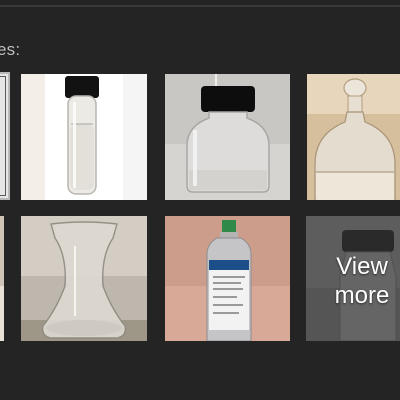 Image resolution: width=400 pixels, height=400 pixels. What do you see at coordinates (227, 137) in the screenshot?
I see `thumbnail-round-bottle` at bounding box center [227, 137].